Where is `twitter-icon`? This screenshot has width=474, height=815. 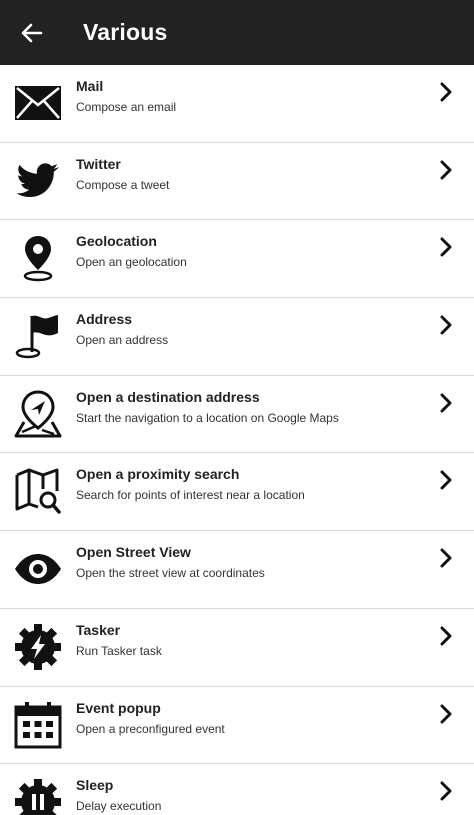
twitter-icon is located at coordinates (38, 181).